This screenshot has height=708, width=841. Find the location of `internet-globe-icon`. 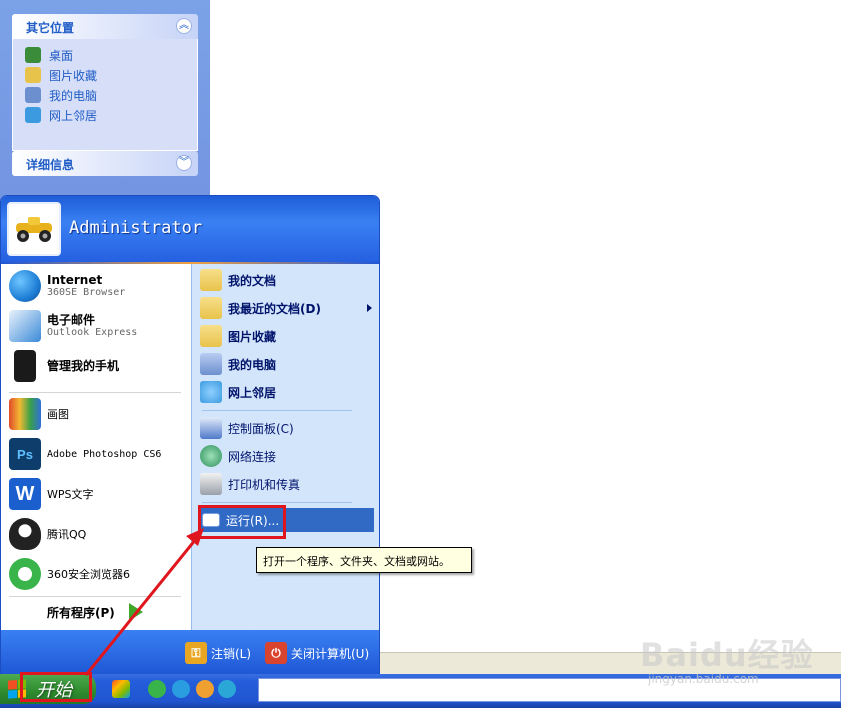

internet-globe-icon is located at coordinates (25, 286).